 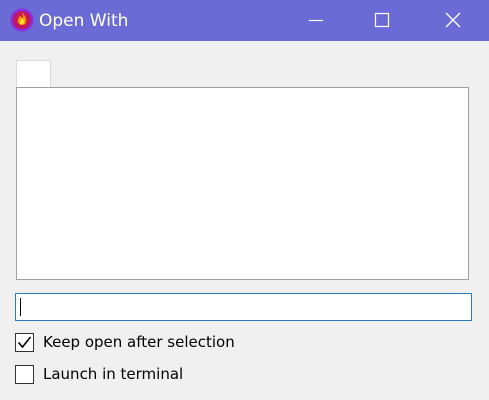 What do you see at coordinates (84, 21) in the screenshot?
I see `window-title: Open With` at bounding box center [84, 21].